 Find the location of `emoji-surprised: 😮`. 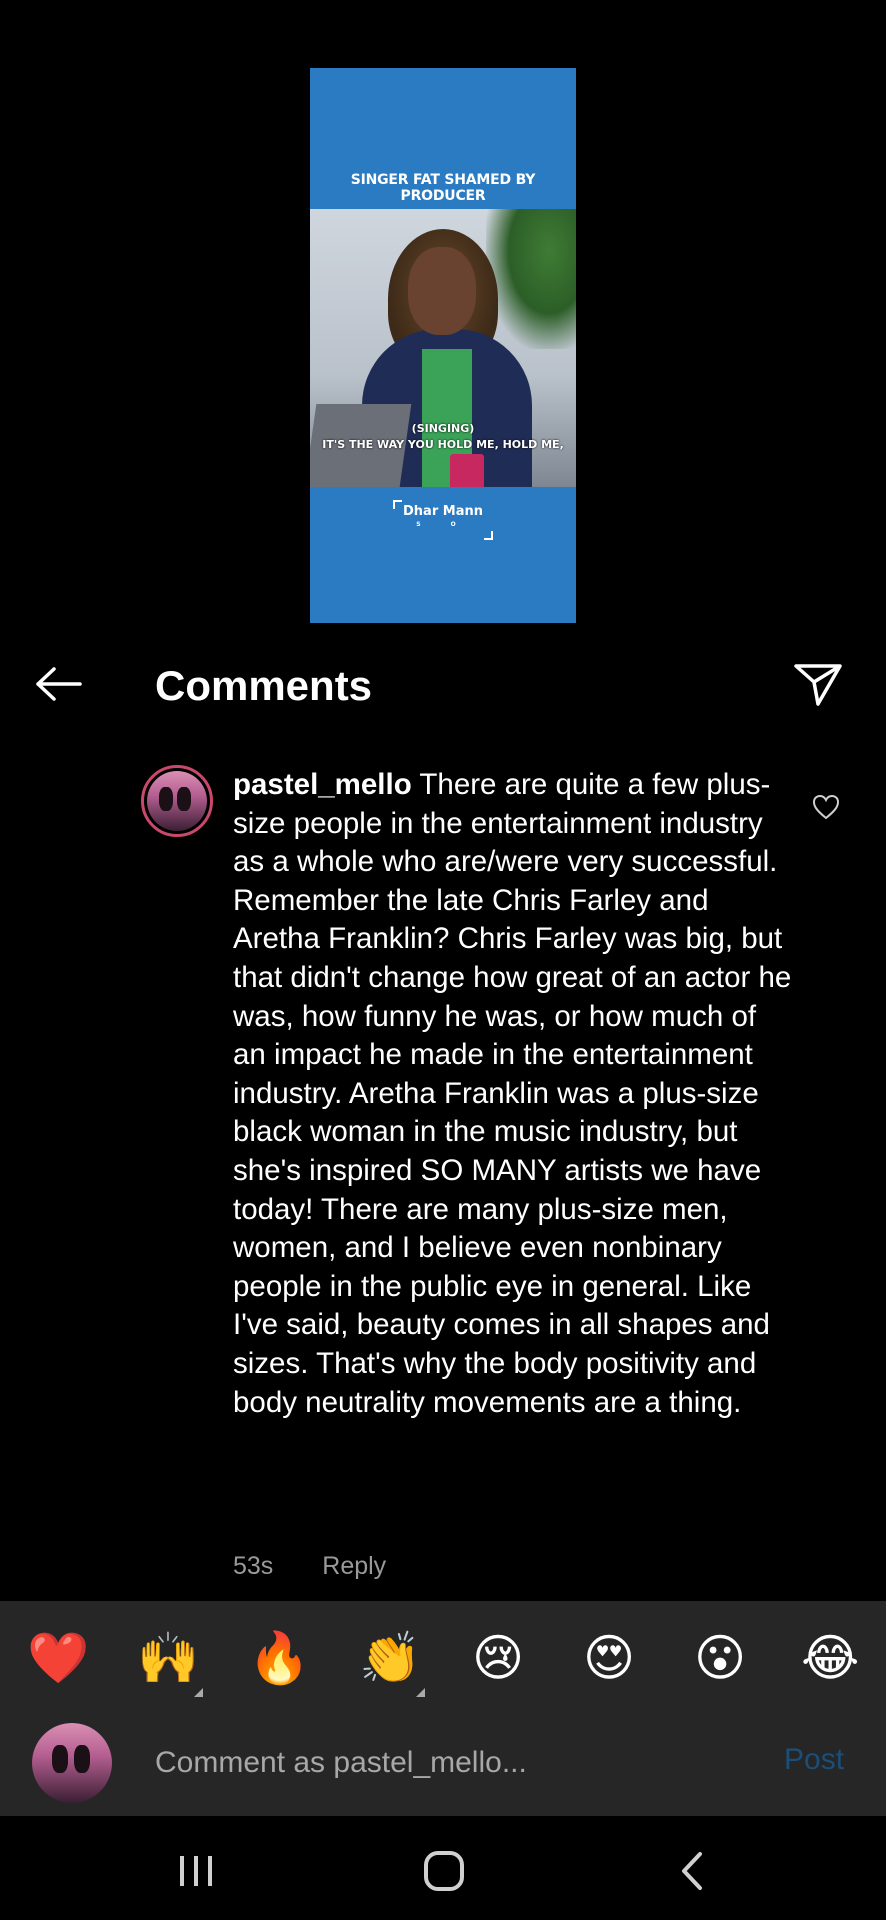

emoji-surprised: 😮 is located at coordinates (720, 1658).